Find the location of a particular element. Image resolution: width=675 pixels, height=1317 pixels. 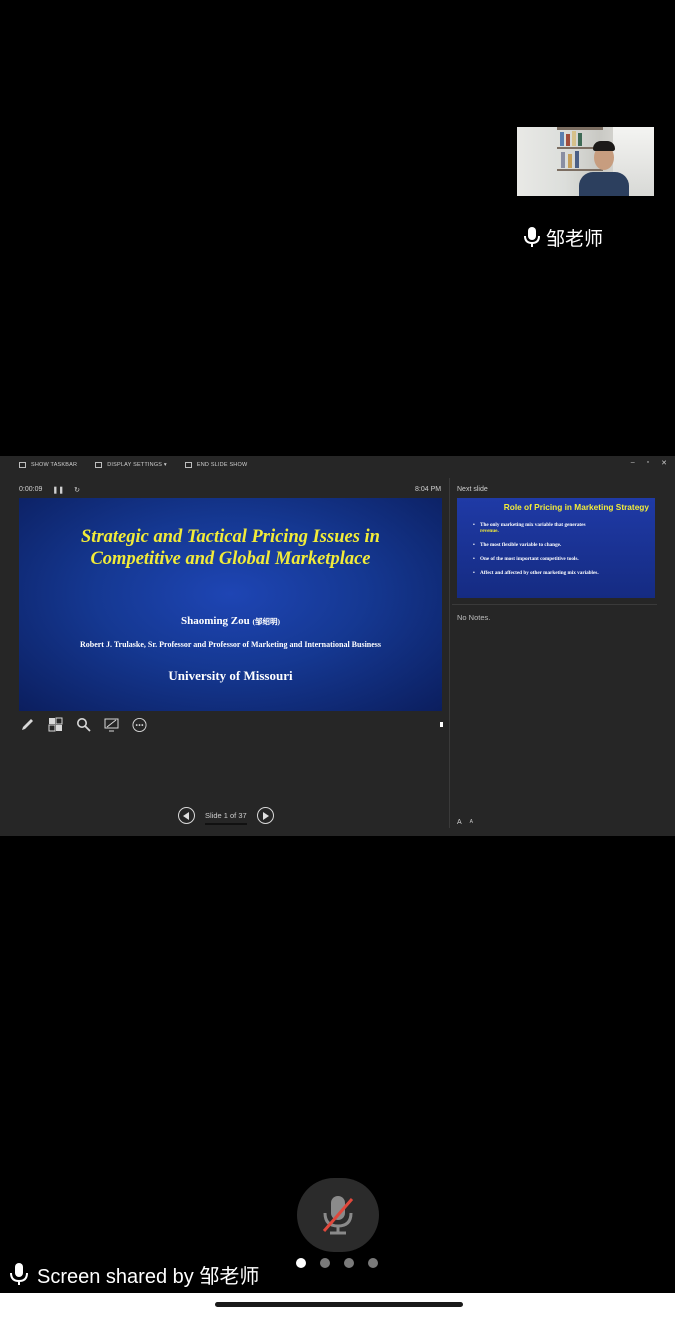

participant-video-tile is located at coordinates (585, 161).